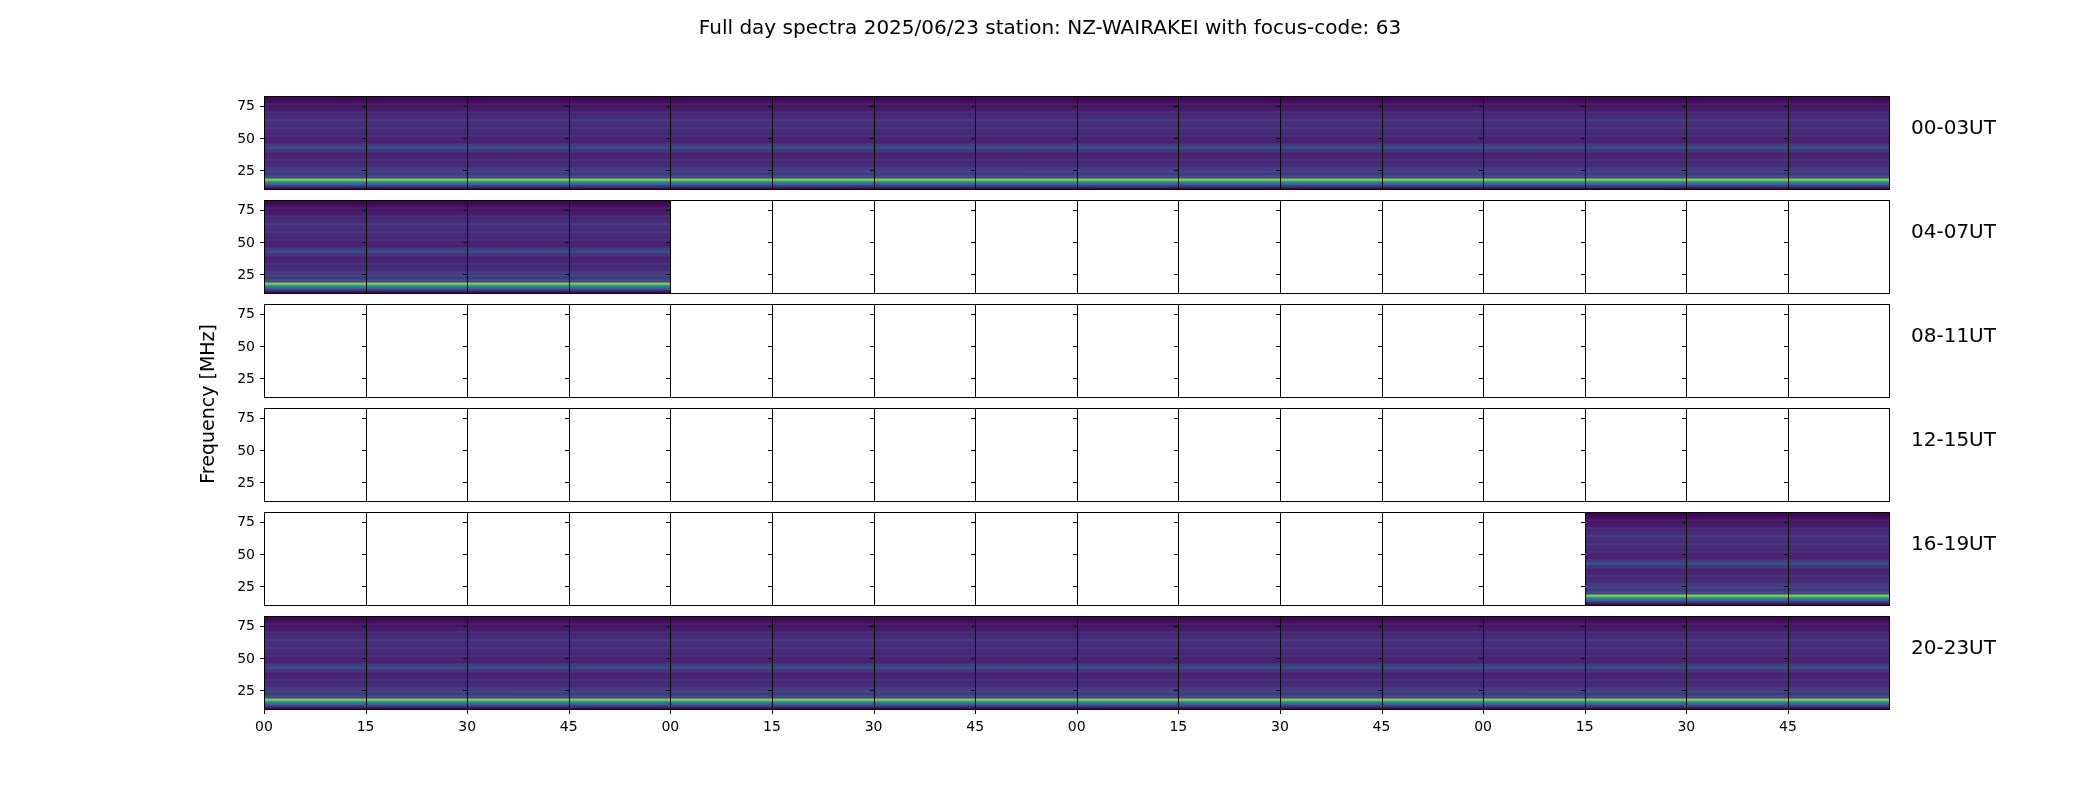 The width and height of the screenshot is (2100, 800). What do you see at coordinates (1953, 543) in the screenshot?
I see `row-label: 16-19UT` at bounding box center [1953, 543].